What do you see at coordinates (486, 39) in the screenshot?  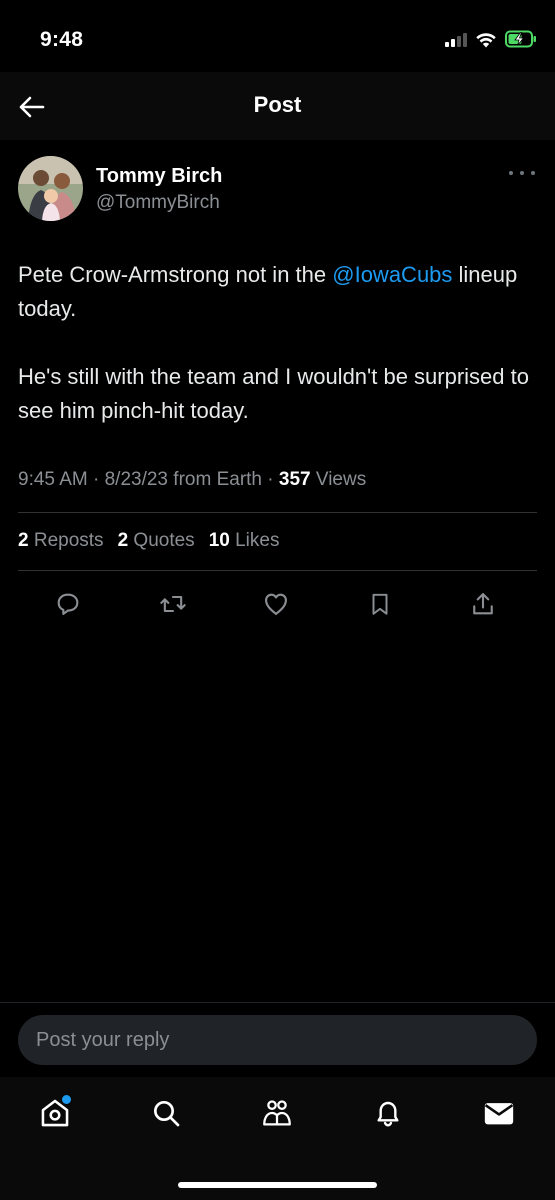 I see `wifi-icon` at bounding box center [486, 39].